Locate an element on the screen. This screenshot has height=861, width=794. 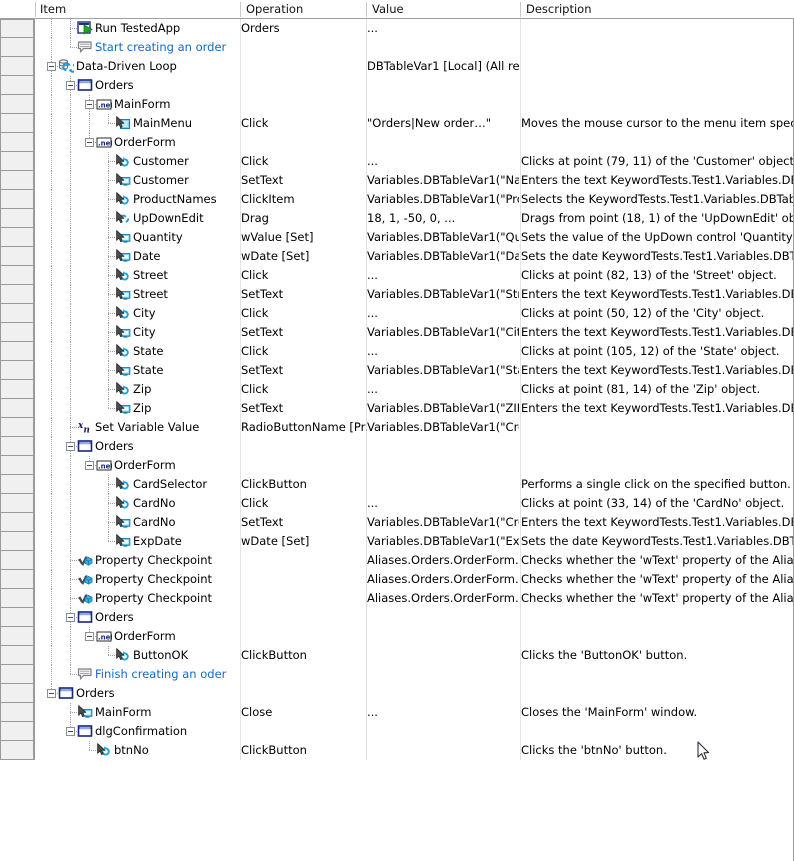
table-row: .netOrderForm is located at coordinates (414, 465).